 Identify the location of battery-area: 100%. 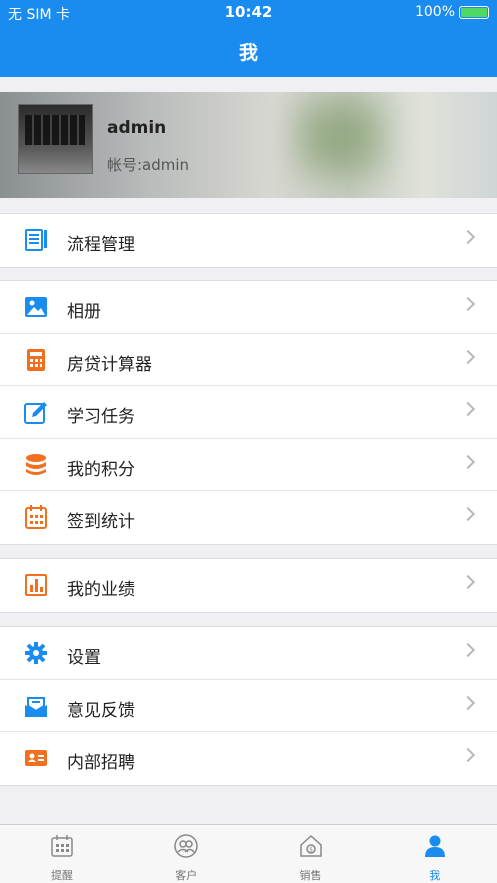
(452, 12).